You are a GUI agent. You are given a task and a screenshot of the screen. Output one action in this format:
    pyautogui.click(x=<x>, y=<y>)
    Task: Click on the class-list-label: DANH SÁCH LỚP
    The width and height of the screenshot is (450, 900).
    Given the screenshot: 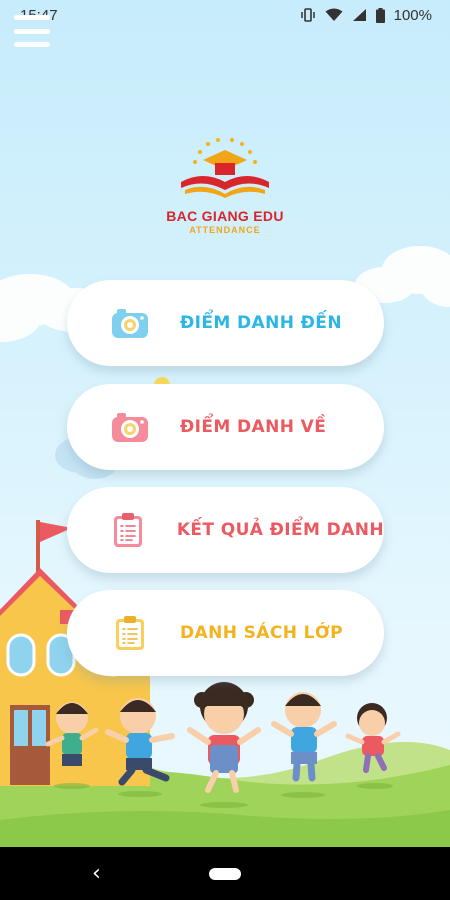 What is the action you would take?
    pyautogui.click(x=262, y=633)
    